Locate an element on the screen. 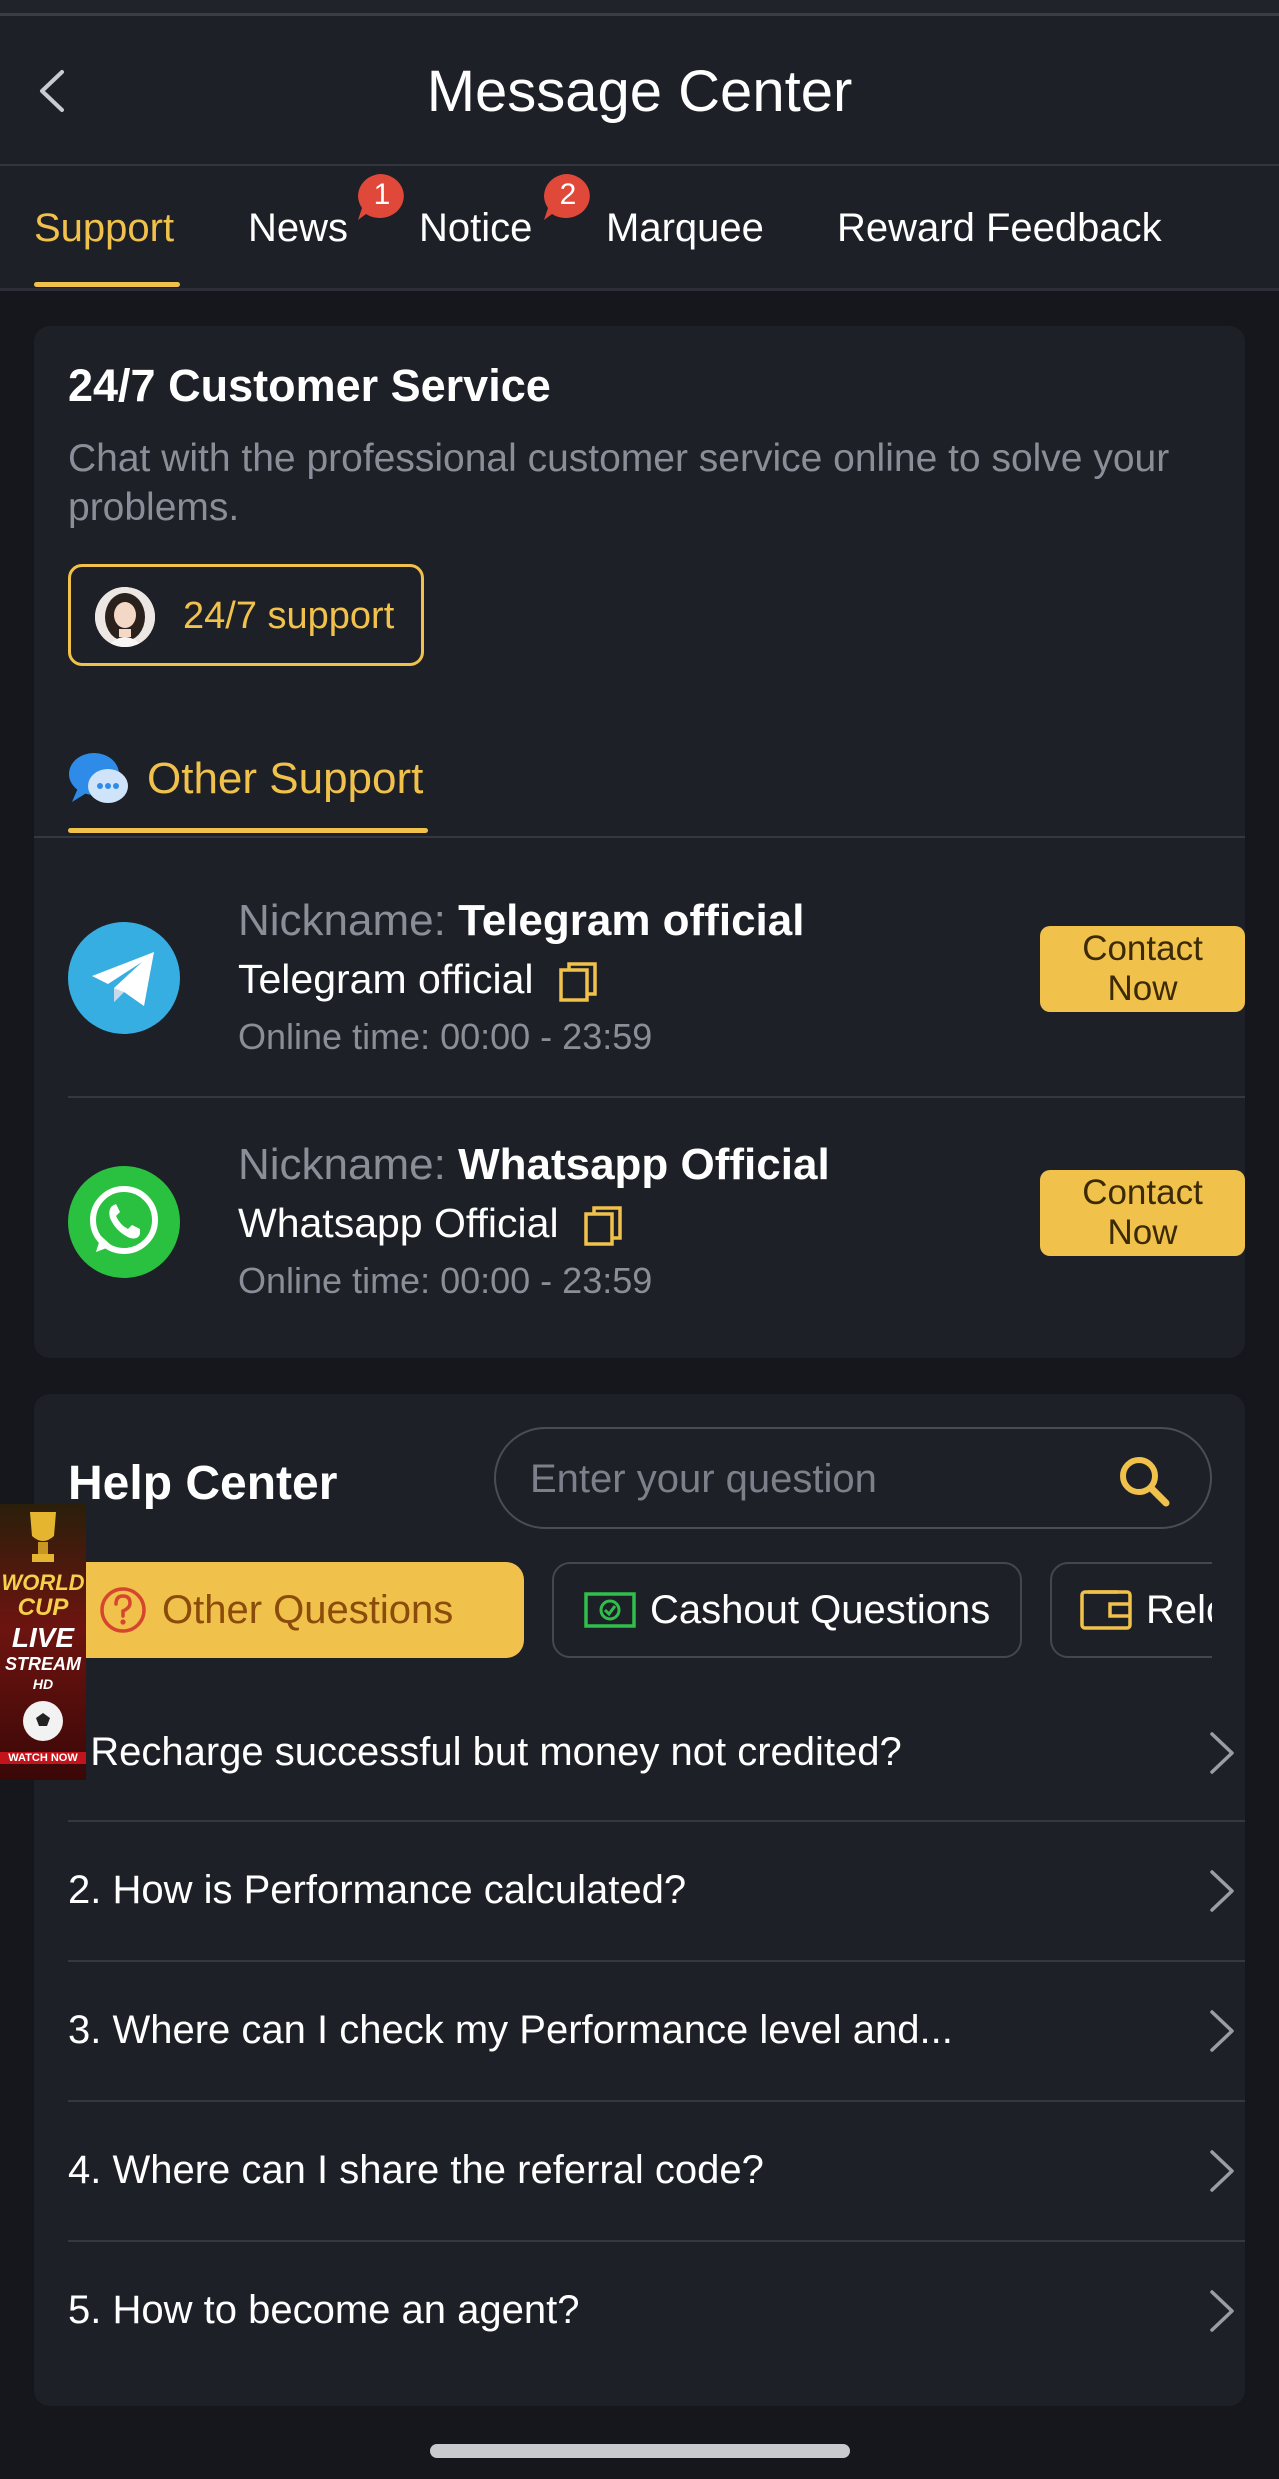 The image size is (1279, 2479). news-badge-count: 1 is located at coordinates (382, 194).